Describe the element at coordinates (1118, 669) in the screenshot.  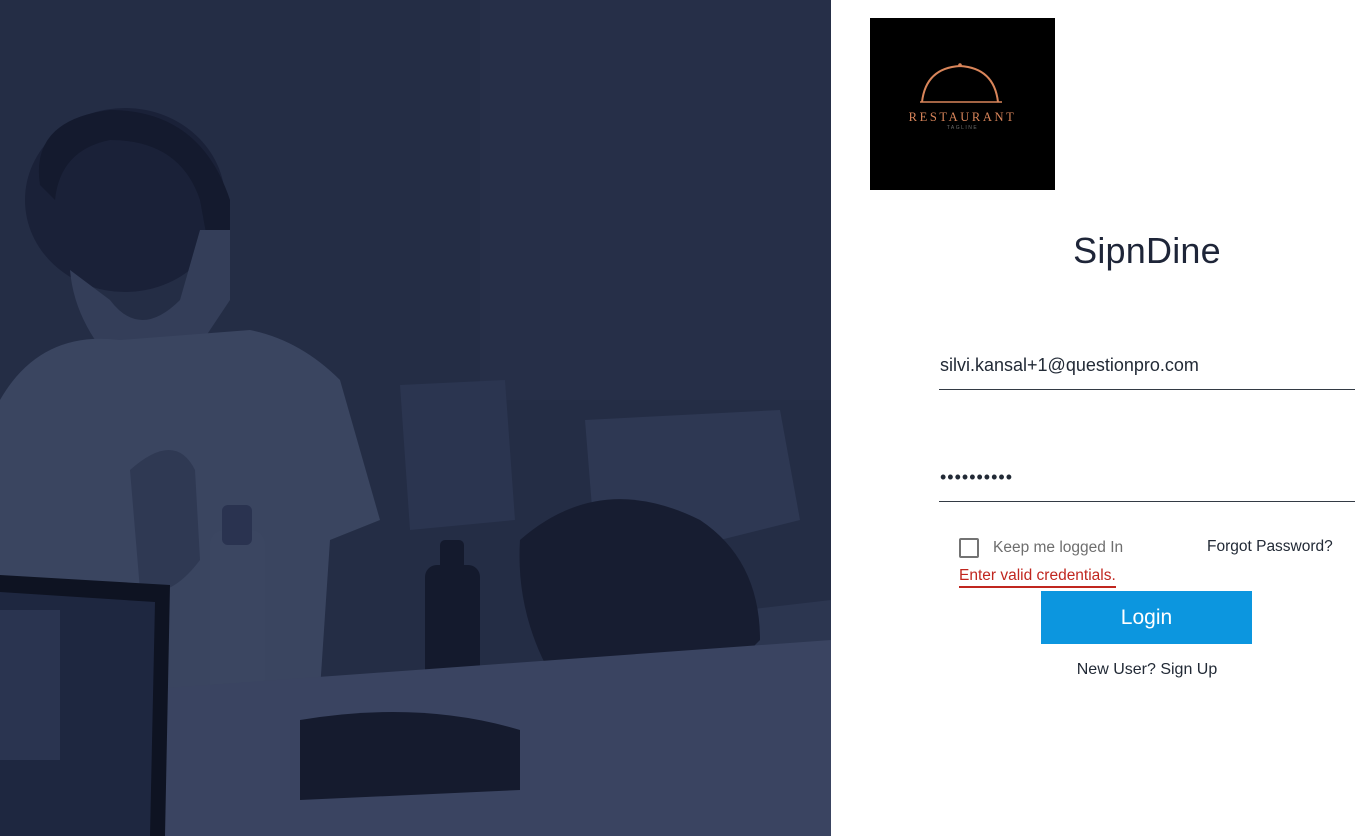
I see `new-user-text: New User?` at that location.